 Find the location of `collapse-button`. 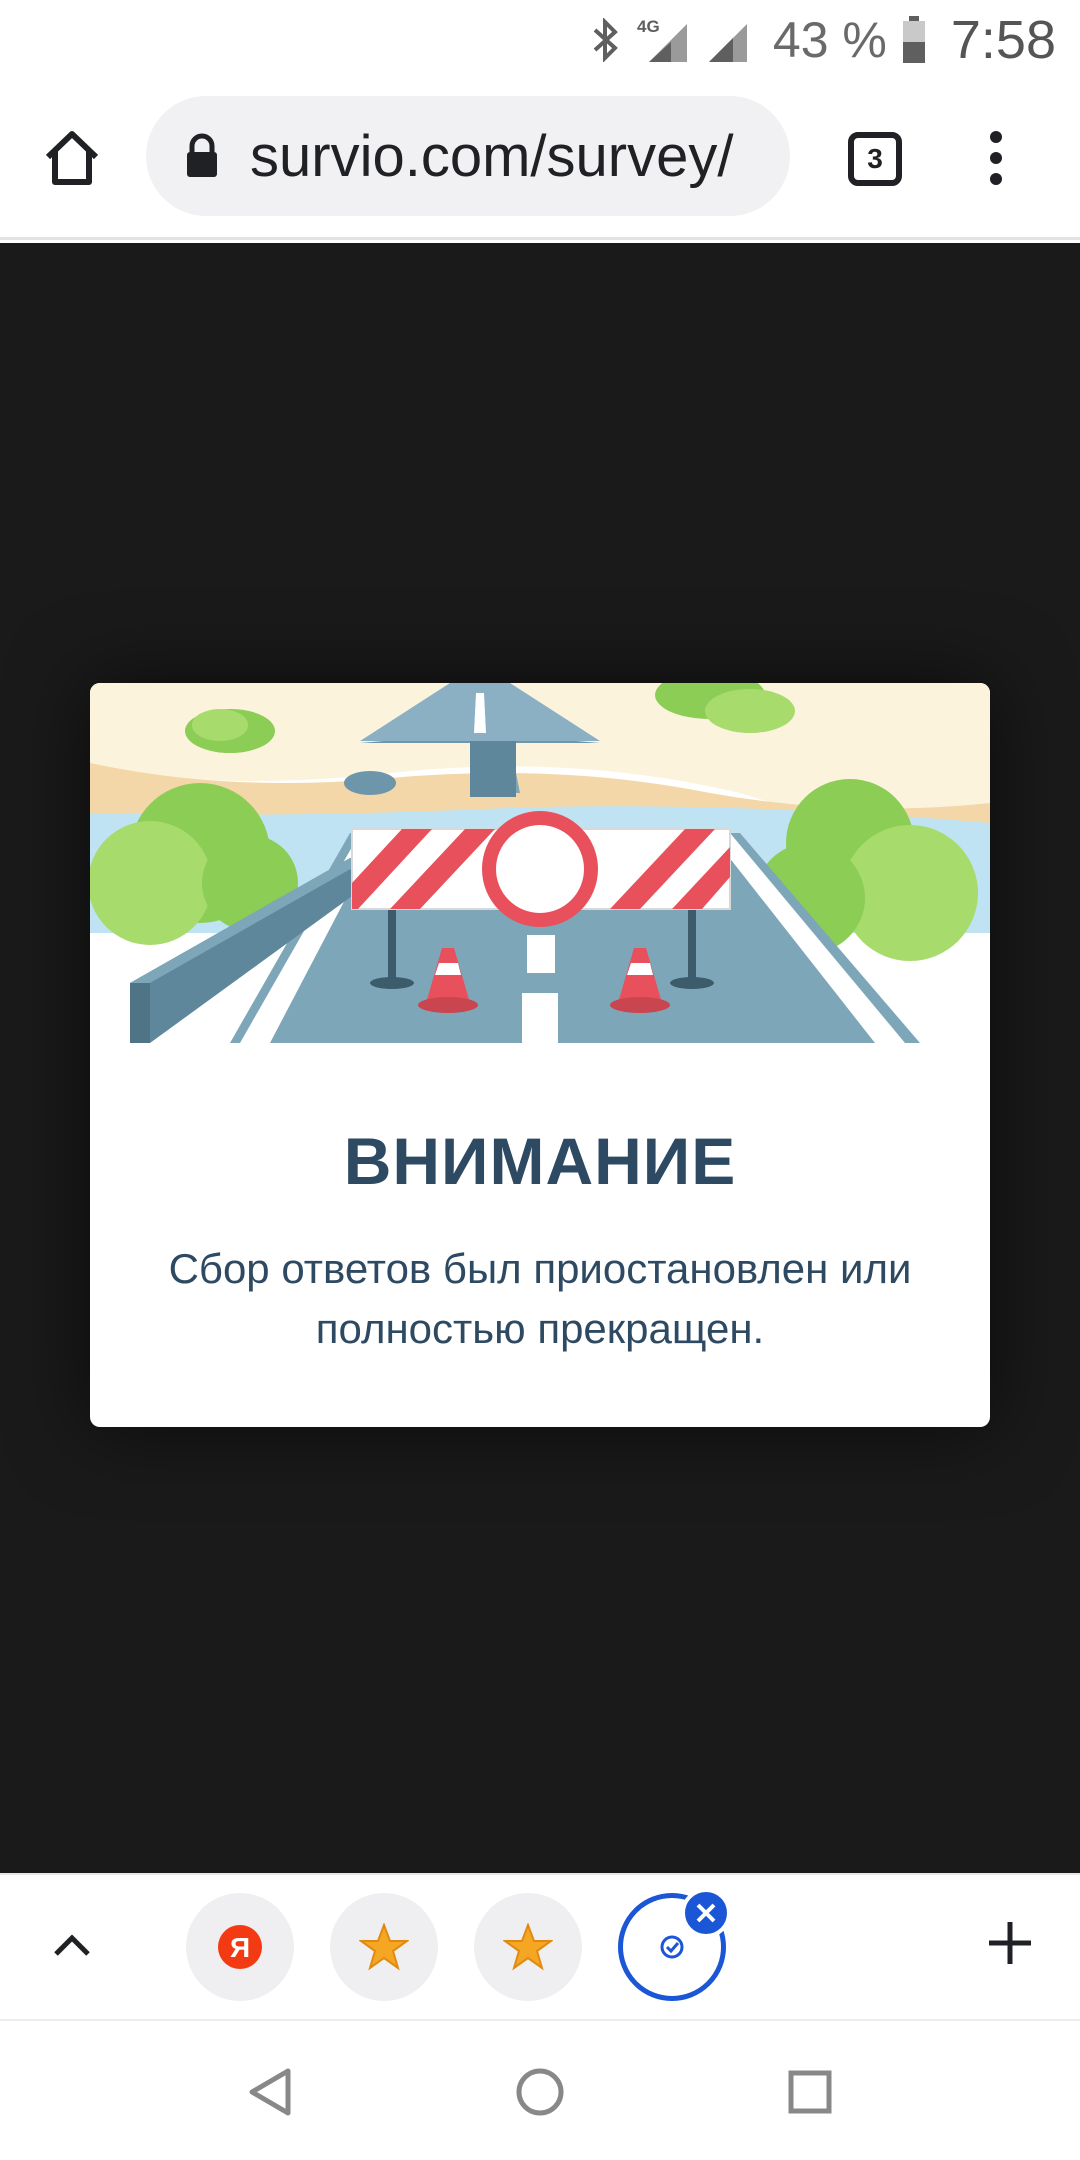

collapse-button is located at coordinates (72, 1945).